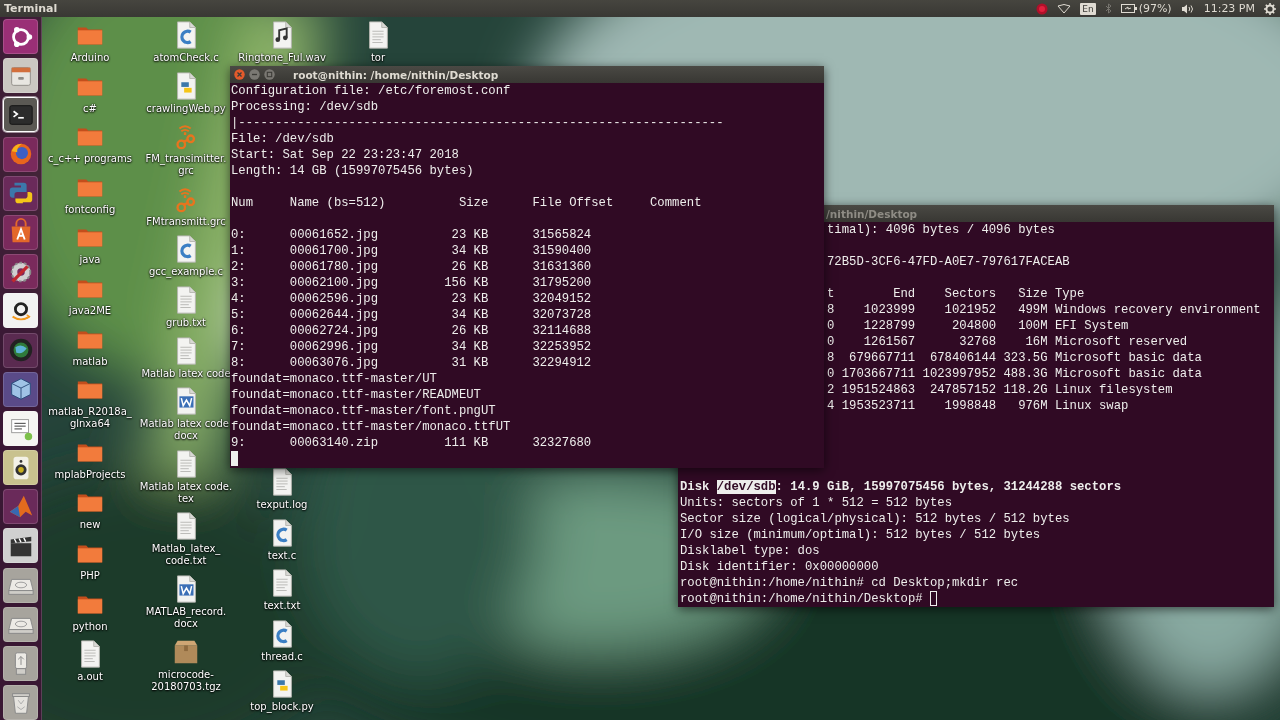 The image size is (1280, 720). What do you see at coordinates (186, 165) in the screenshot?
I see `icon-label: FM_transimitter.grc` at bounding box center [186, 165].